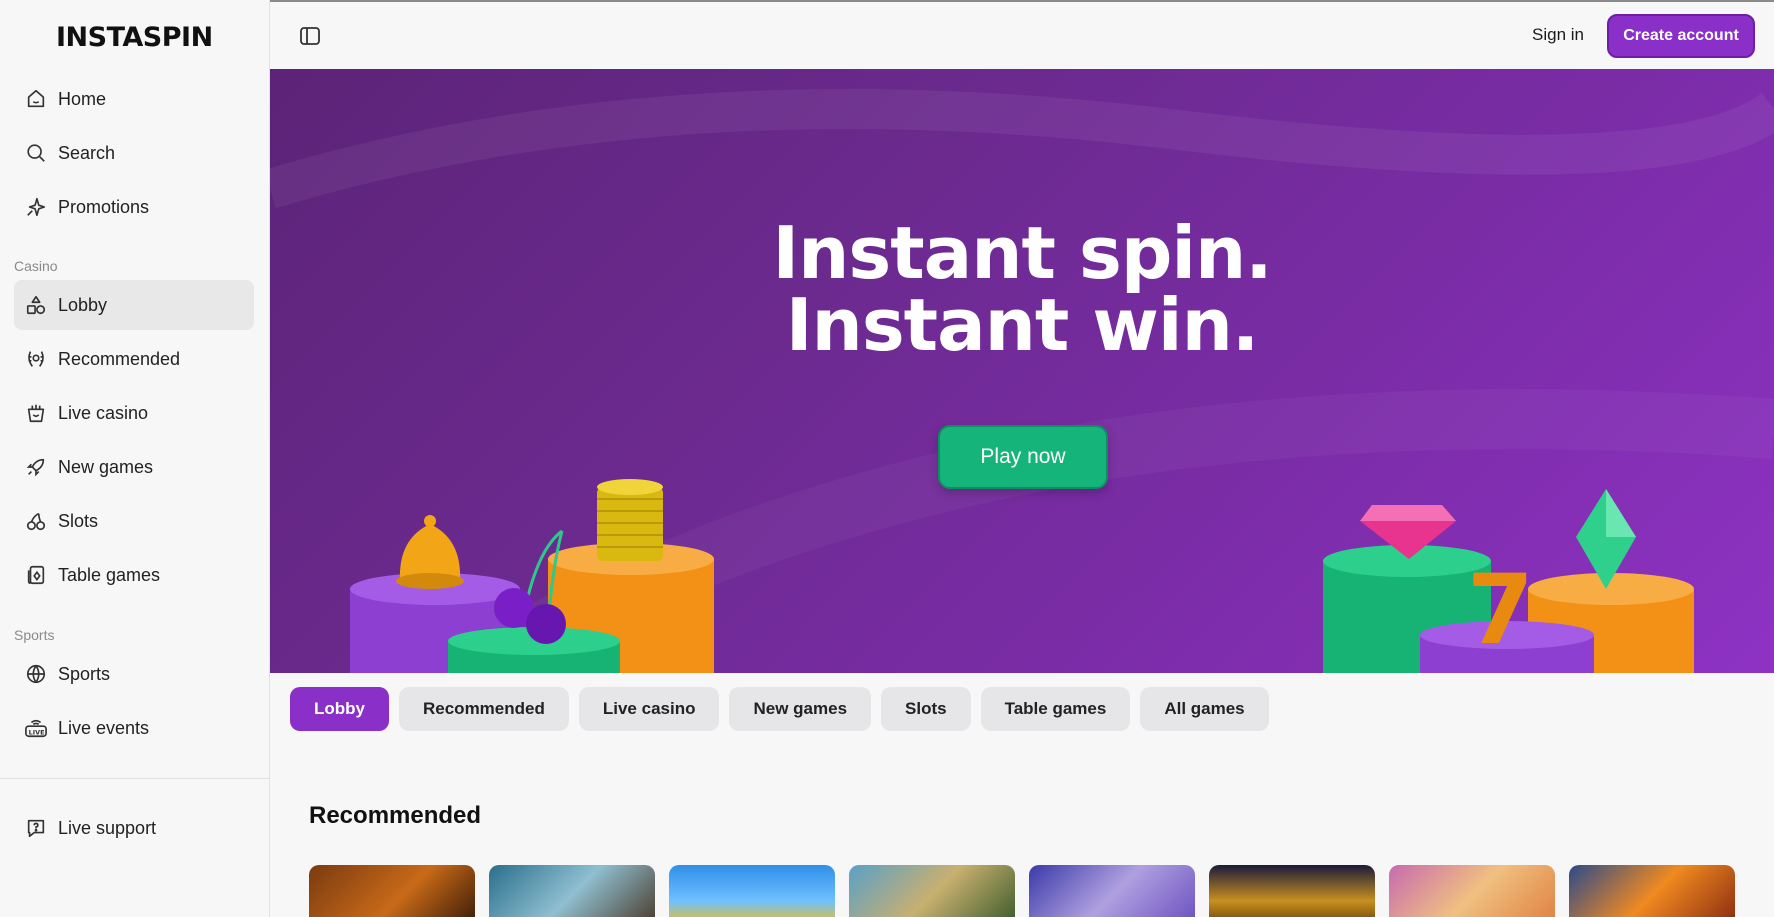 The width and height of the screenshot is (1774, 917). I want to click on sidebar-item-label: Recommended, so click(119, 358).